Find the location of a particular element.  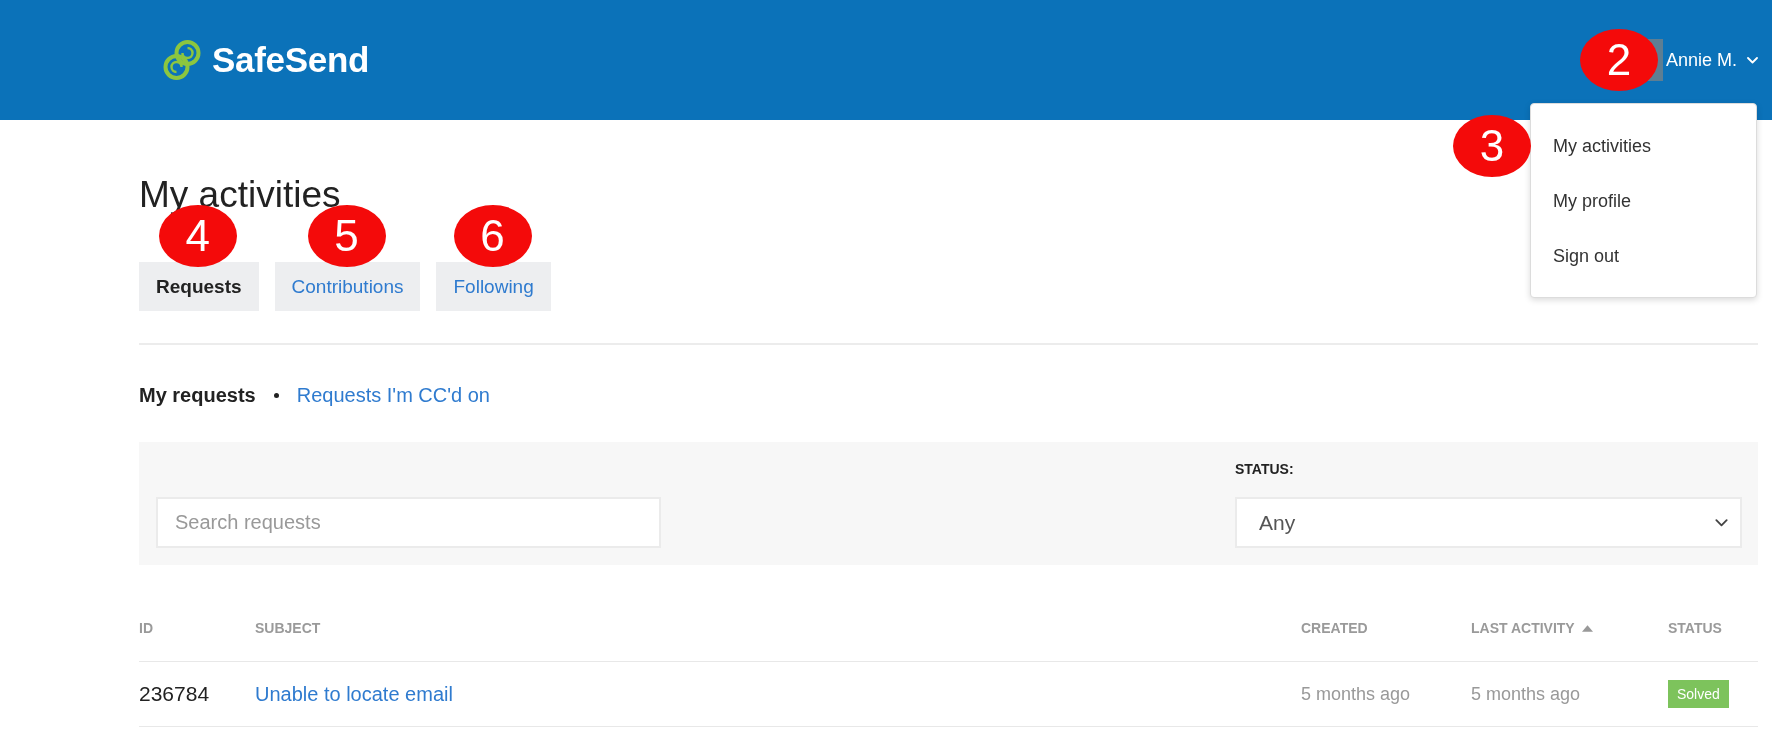

column-header: ID is located at coordinates (146, 628).